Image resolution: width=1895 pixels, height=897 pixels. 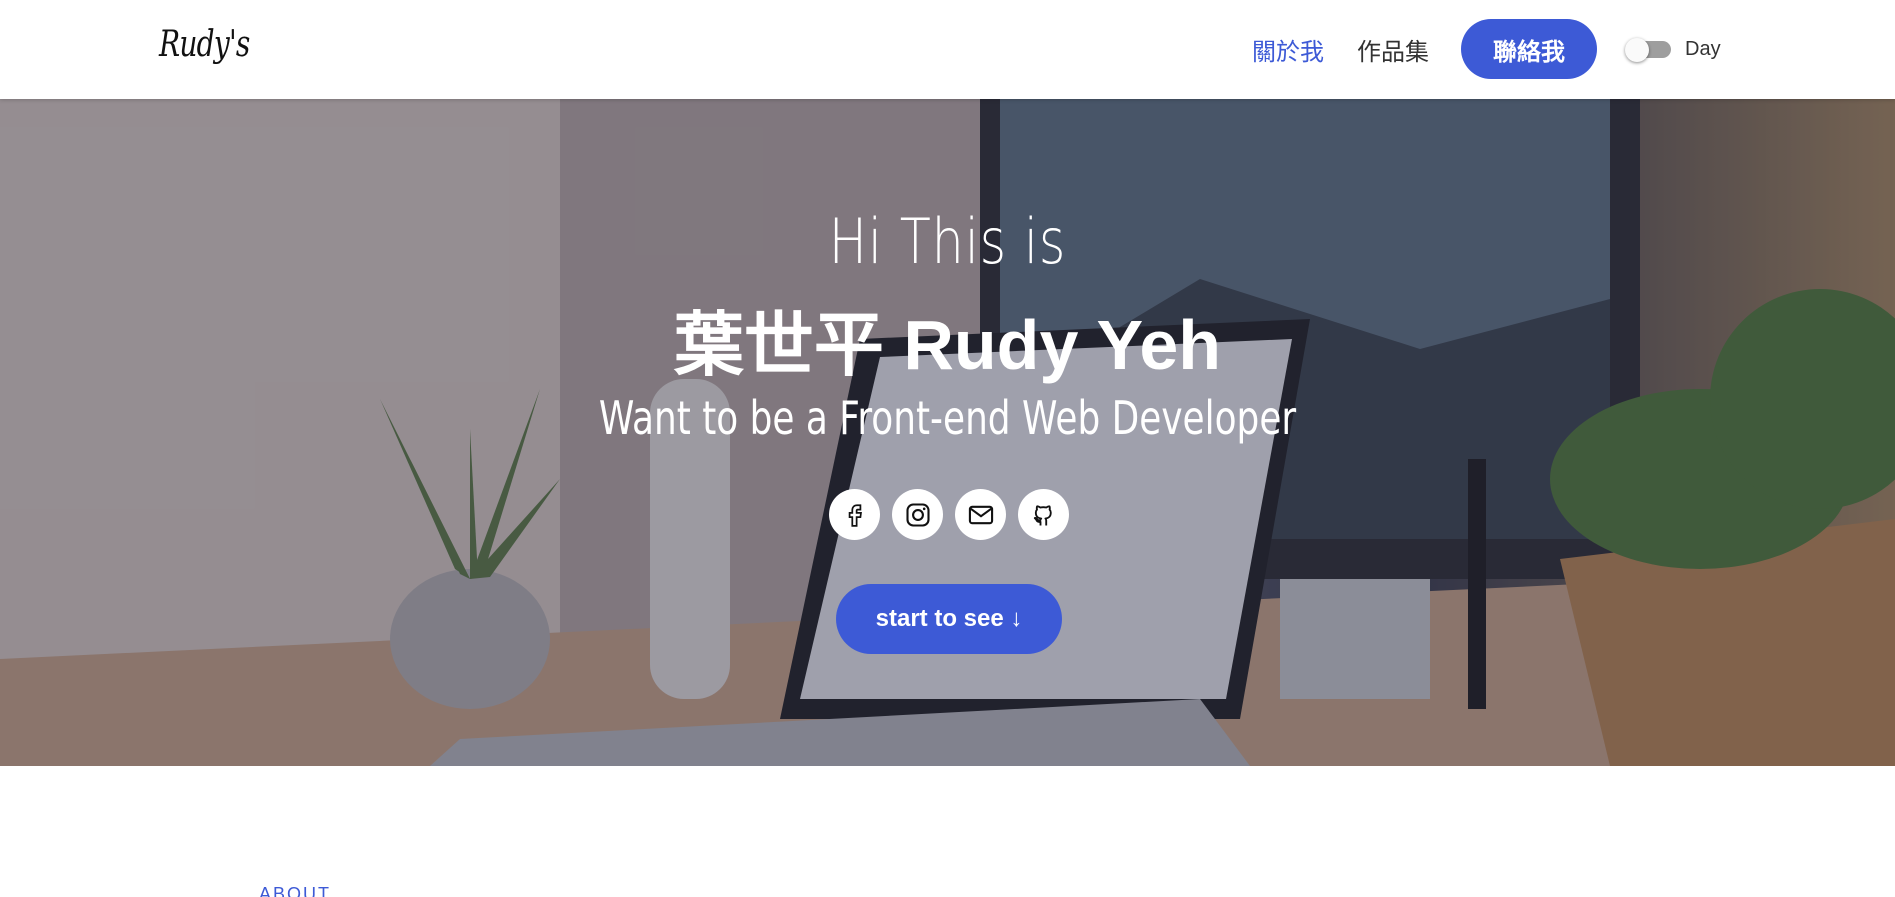 I want to click on facebook-icon, so click(x=855, y=515).